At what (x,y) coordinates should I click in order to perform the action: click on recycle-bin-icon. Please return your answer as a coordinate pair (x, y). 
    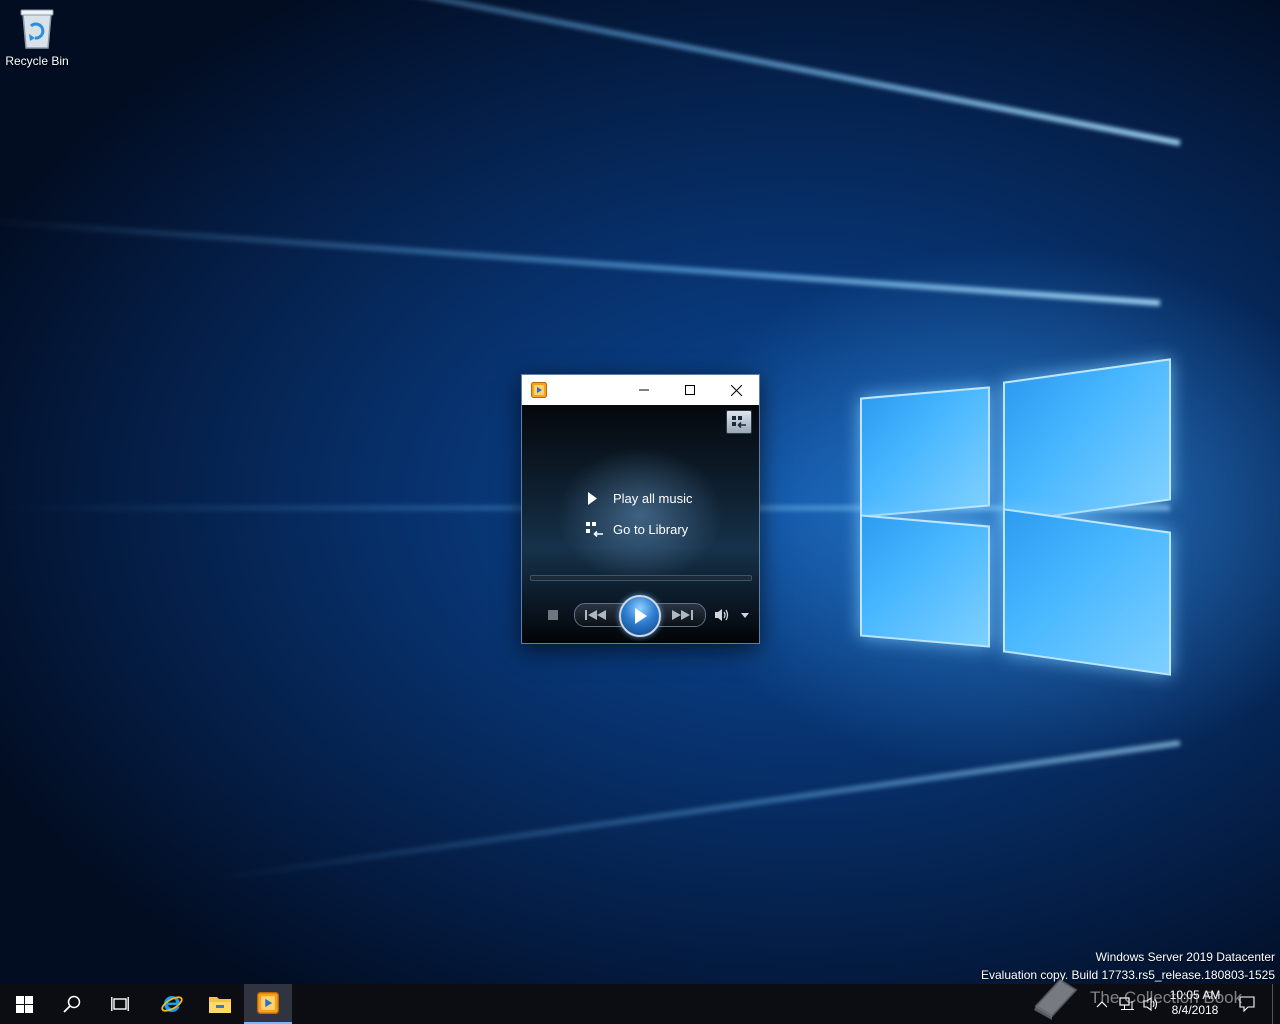
    Looking at the image, I should click on (37, 29).